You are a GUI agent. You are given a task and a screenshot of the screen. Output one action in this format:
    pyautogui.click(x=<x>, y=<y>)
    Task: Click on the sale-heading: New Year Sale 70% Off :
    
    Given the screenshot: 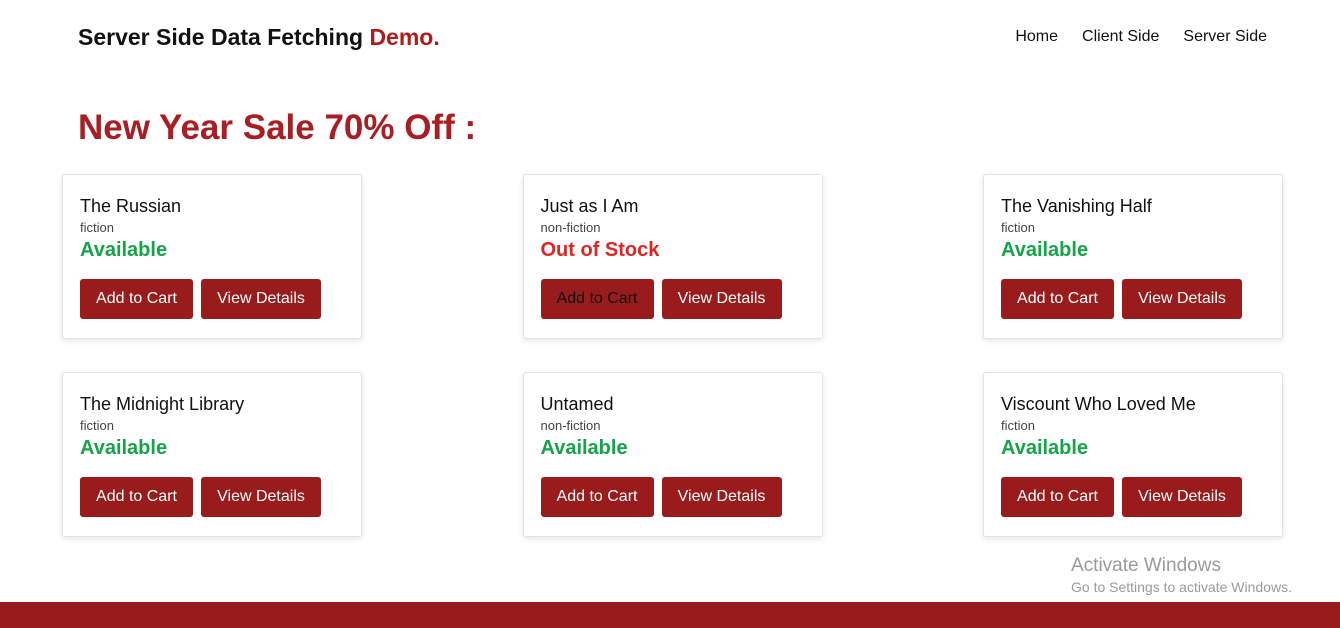 What is the action you would take?
    pyautogui.click(x=277, y=127)
    